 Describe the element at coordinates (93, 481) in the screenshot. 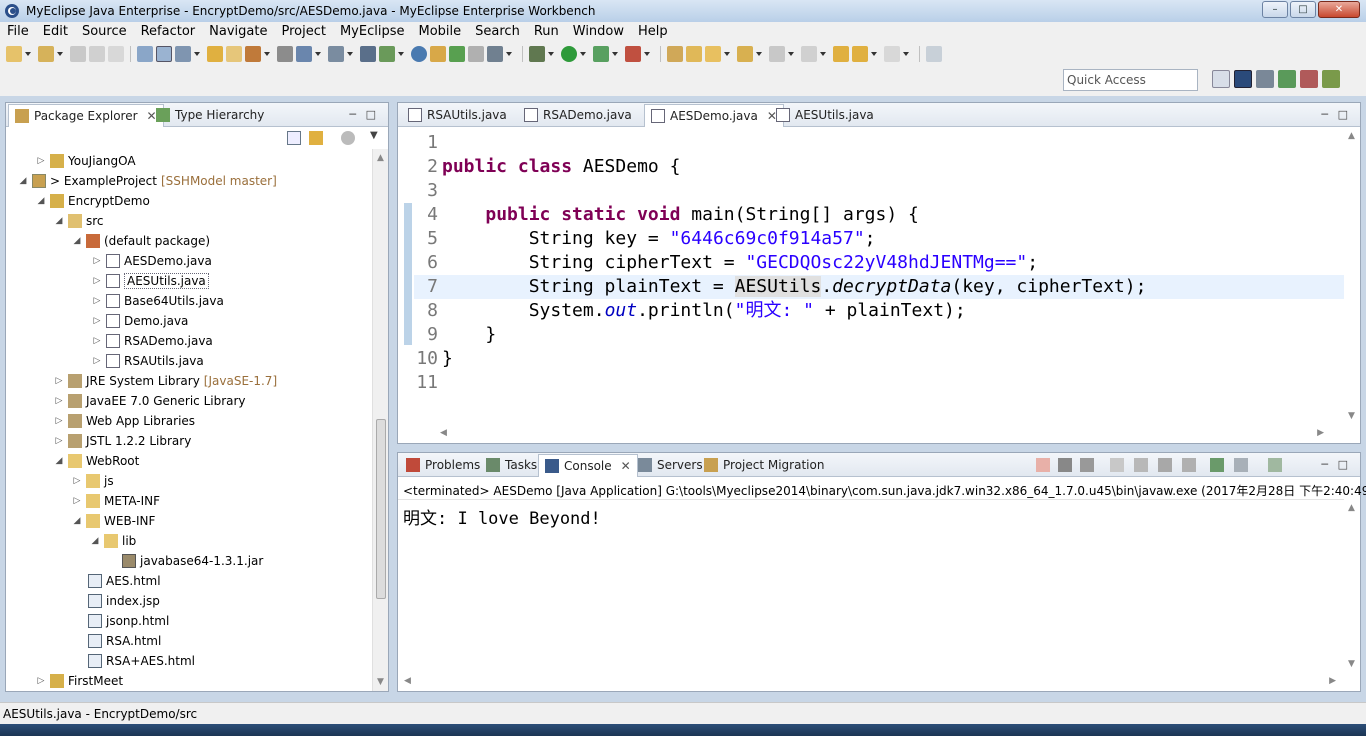

I see `tree-item: ▷ js` at that location.